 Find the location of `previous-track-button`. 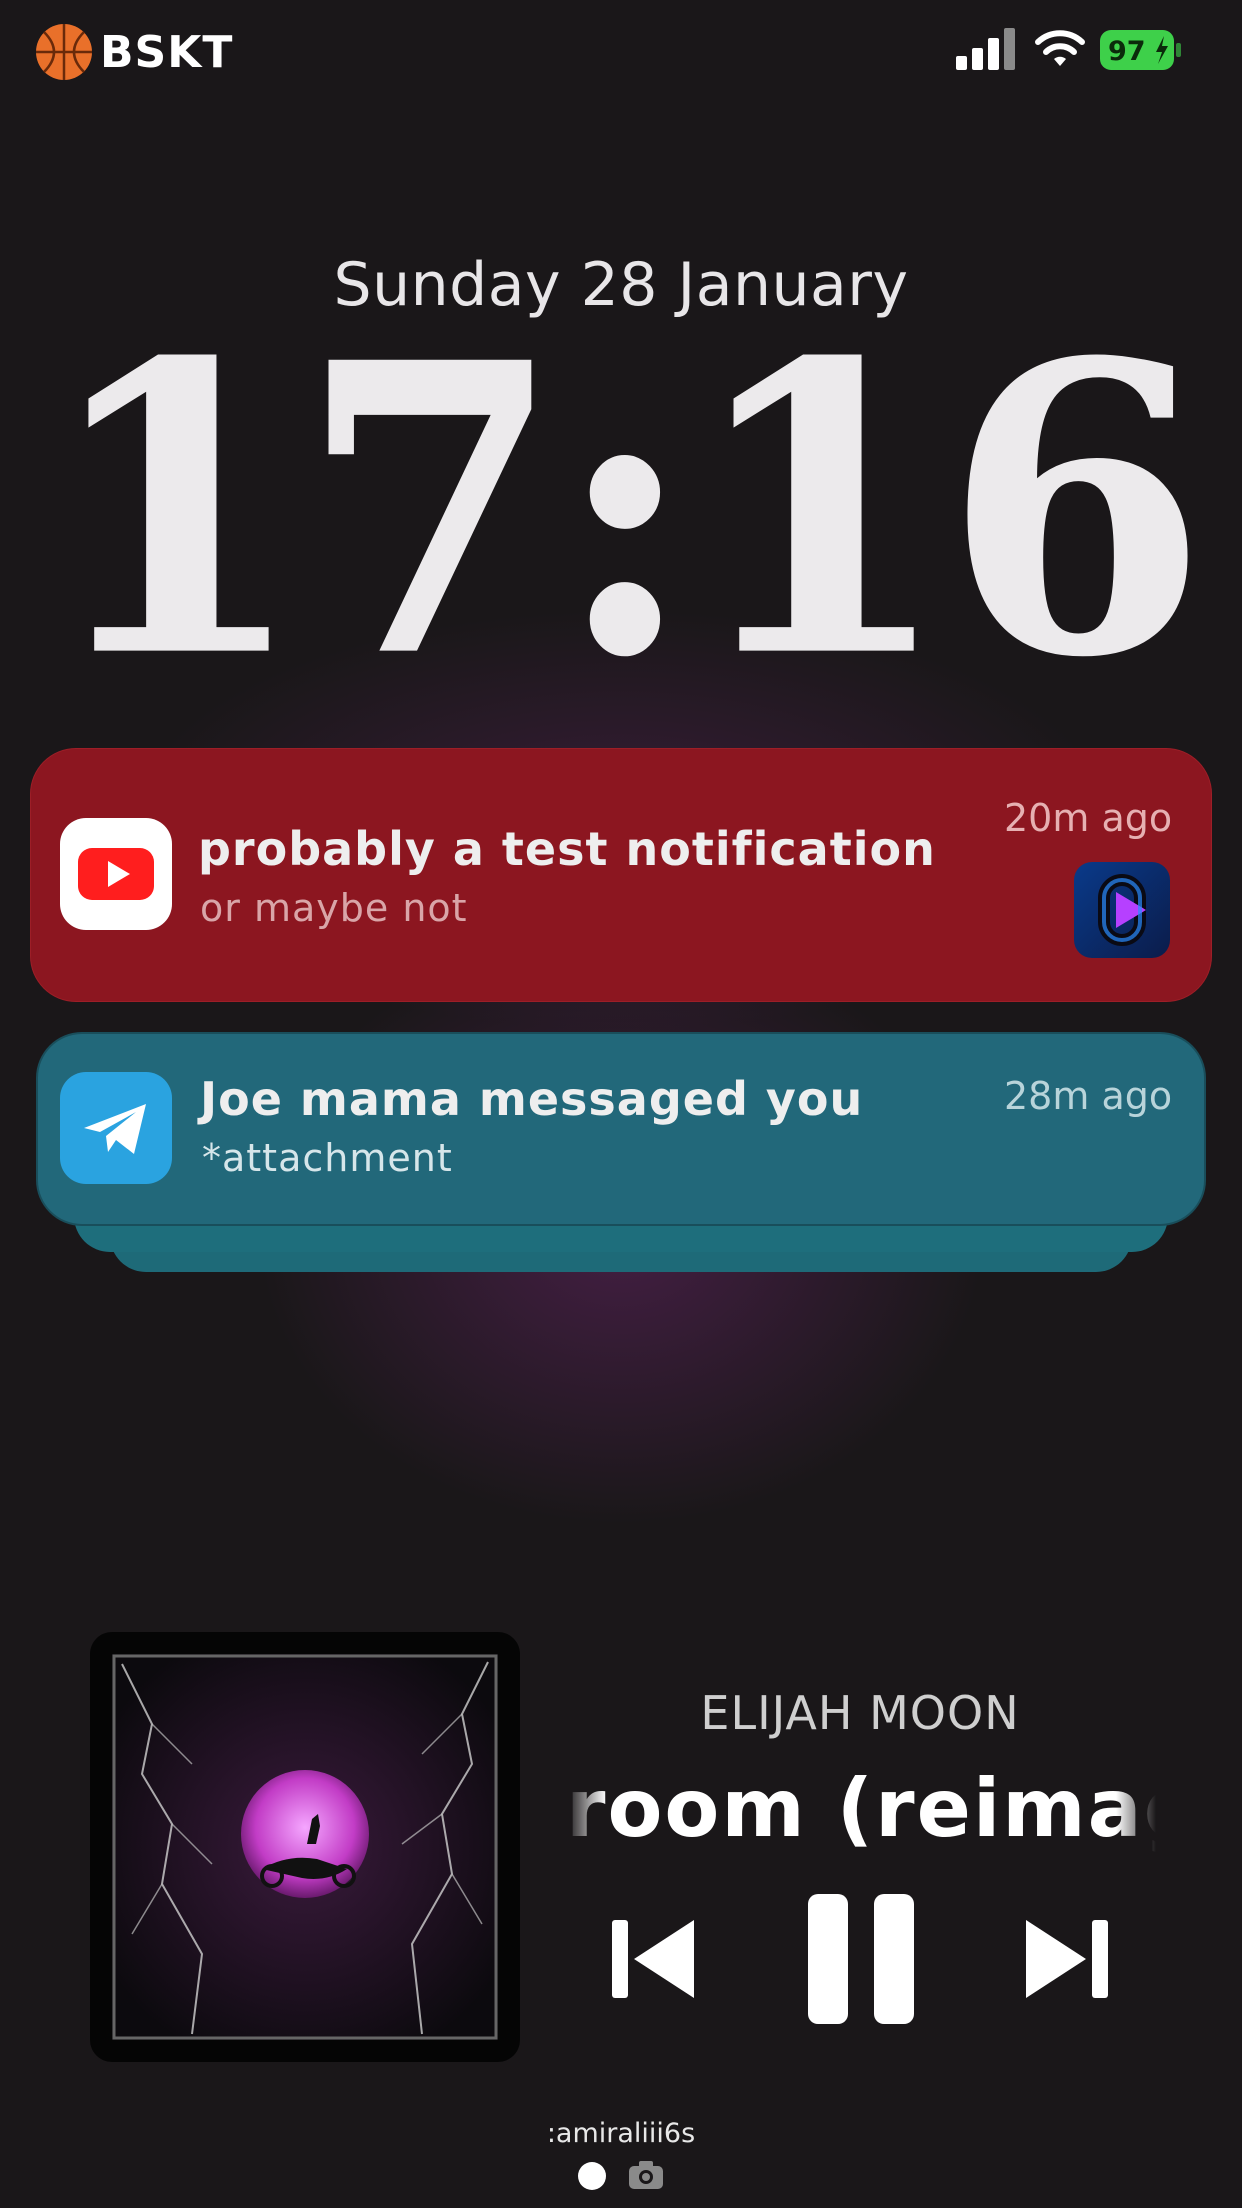

previous-track-button is located at coordinates (653, 1959).